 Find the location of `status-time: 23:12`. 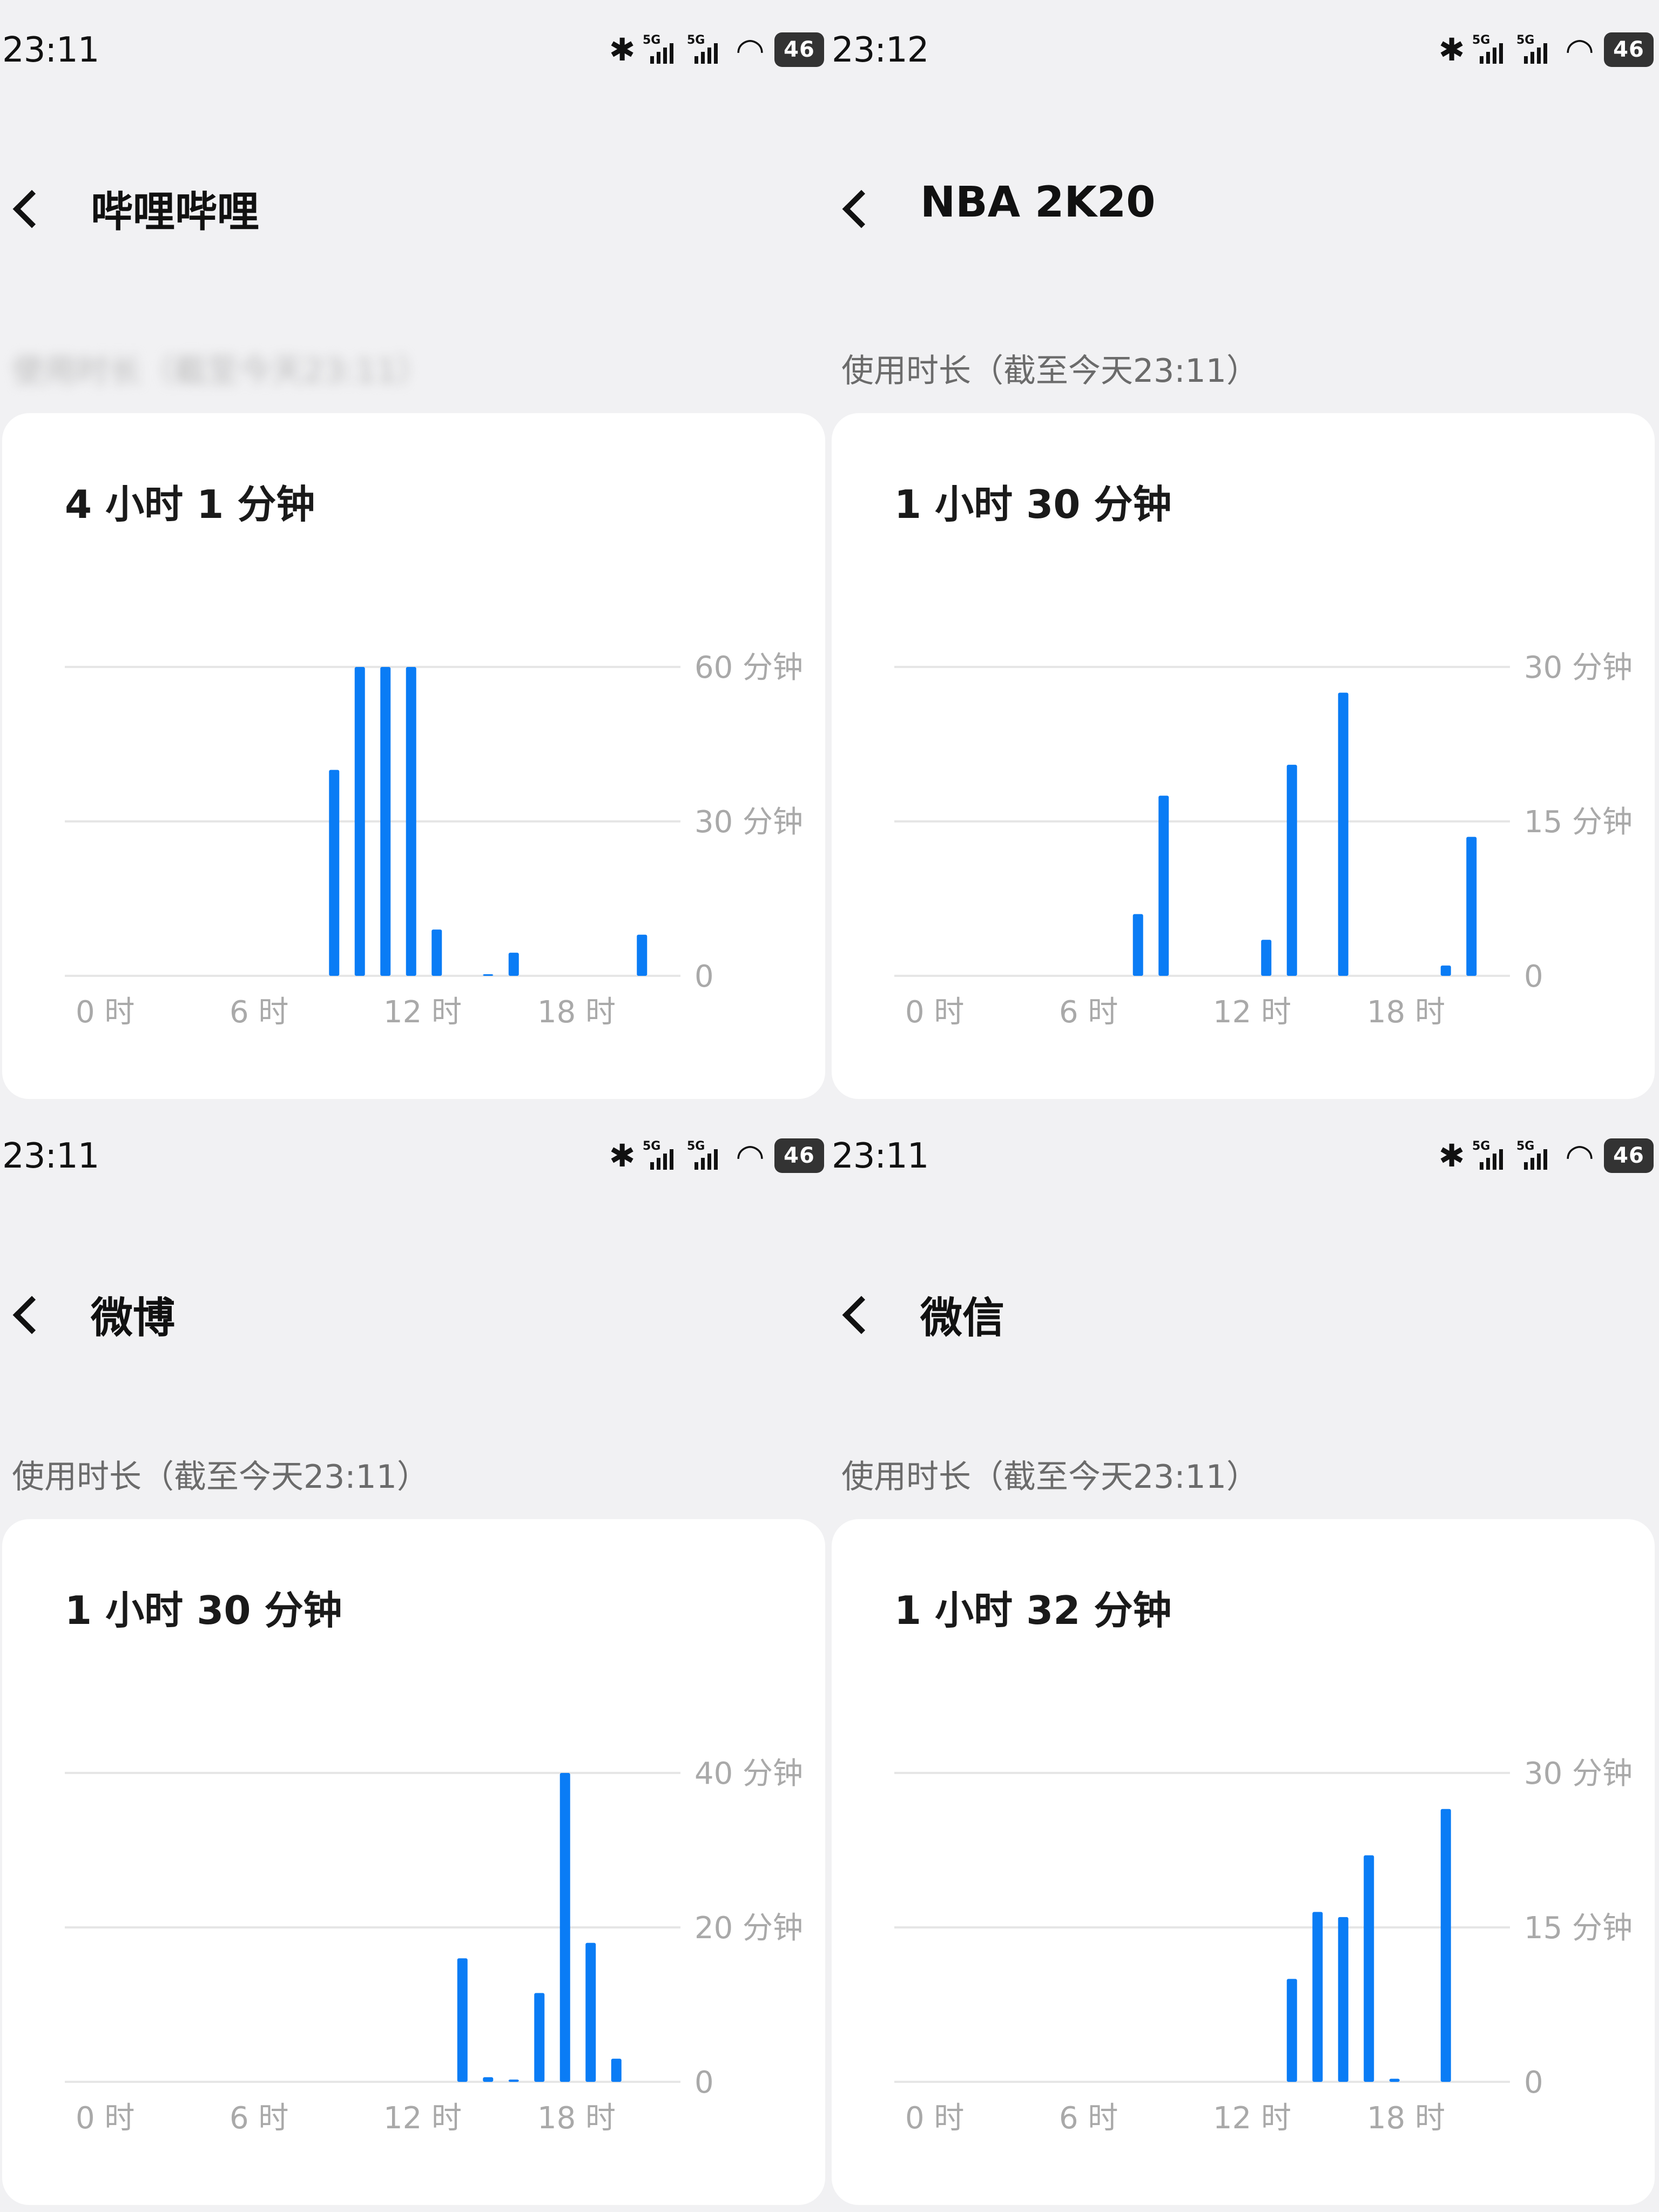

status-time: 23:12 is located at coordinates (880, 50).